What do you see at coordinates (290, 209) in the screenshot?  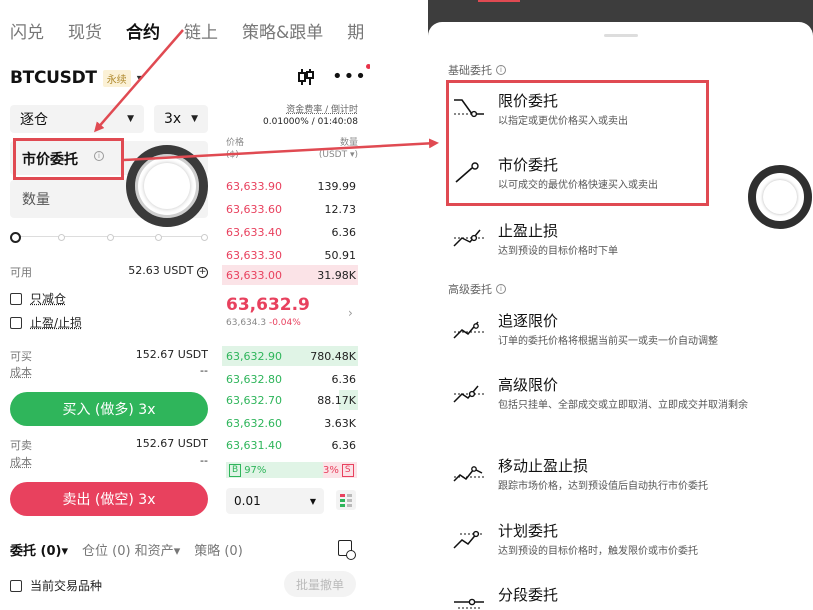 I see `ask-row: 63,633.60 12.73` at bounding box center [290, 209].